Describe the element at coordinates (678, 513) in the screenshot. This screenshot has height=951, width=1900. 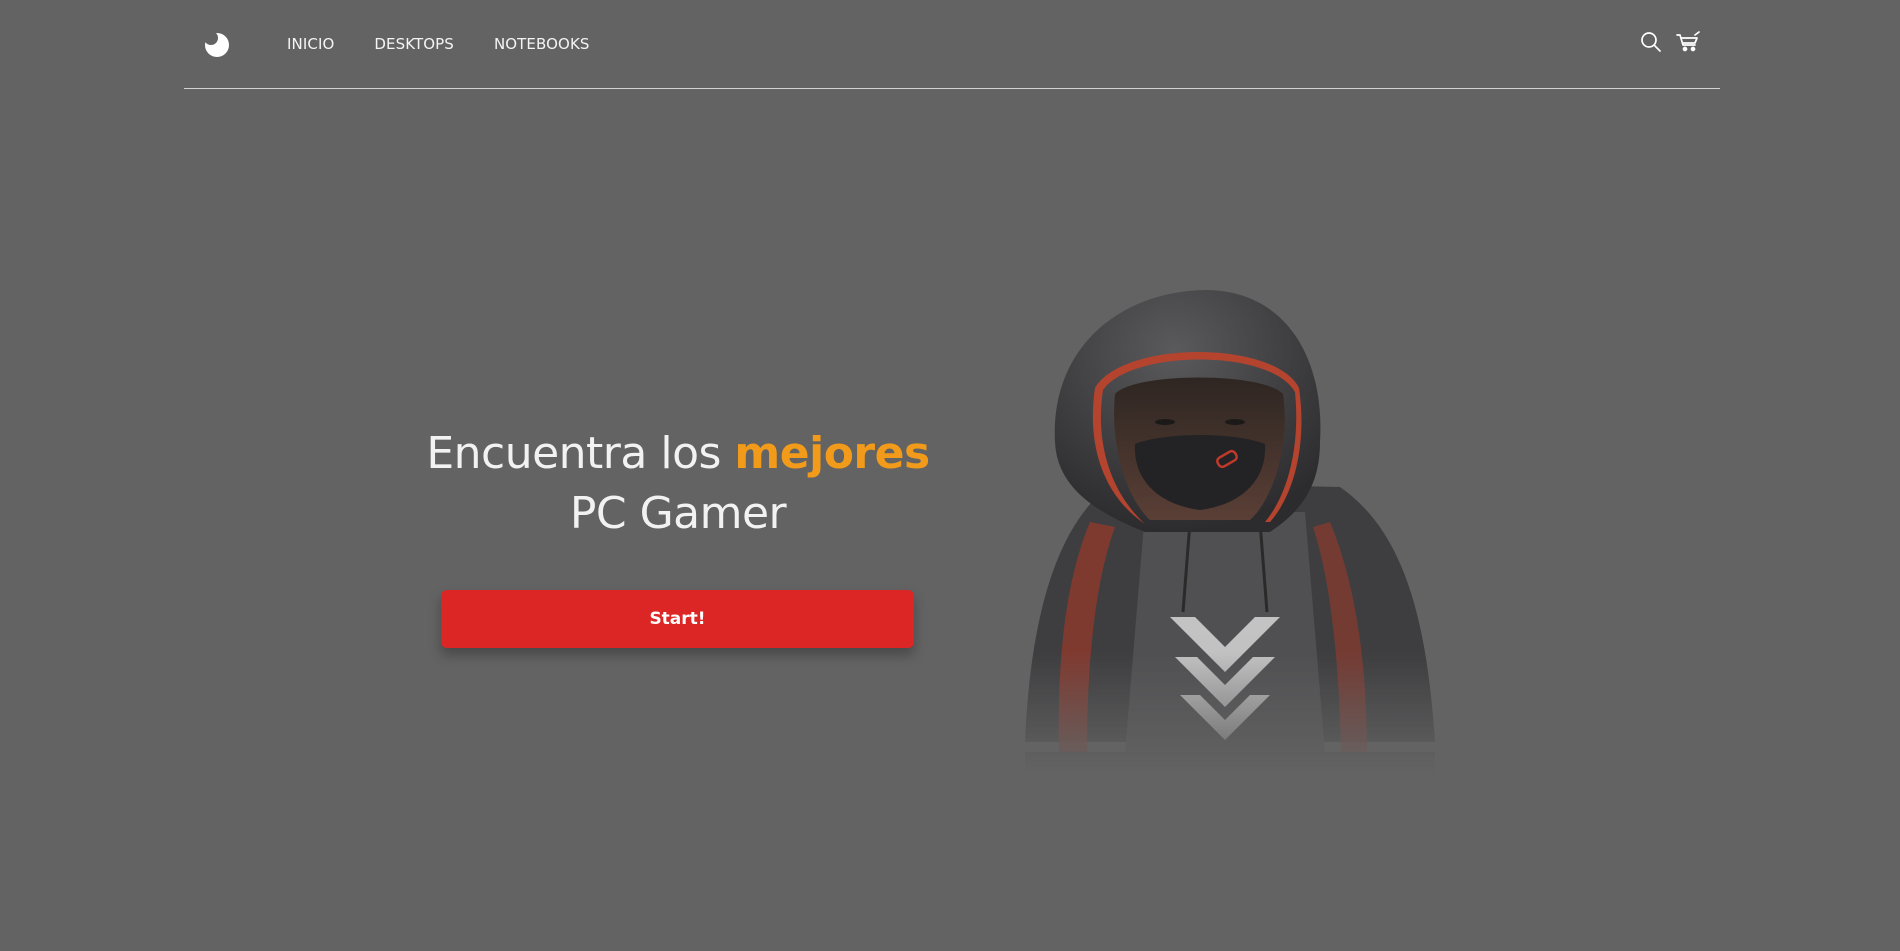
I see `hero-title-part2: PC Gamer` at that location.